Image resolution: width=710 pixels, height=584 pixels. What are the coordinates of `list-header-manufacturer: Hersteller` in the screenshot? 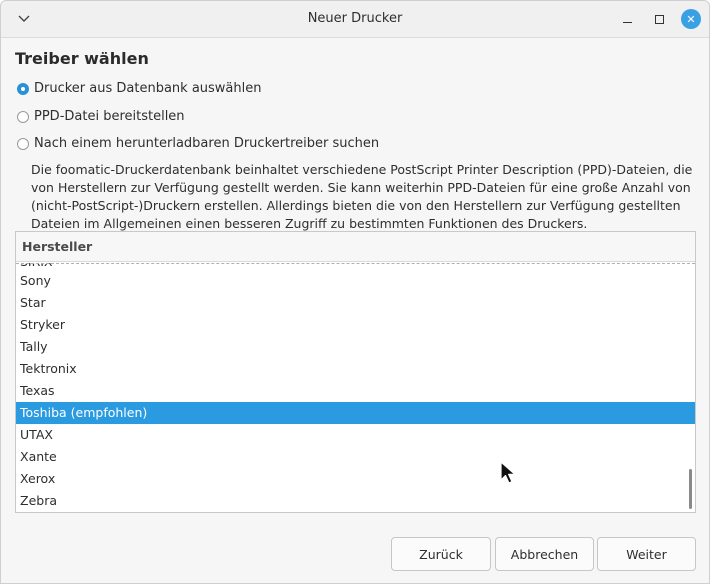 It's located at (355, 247).